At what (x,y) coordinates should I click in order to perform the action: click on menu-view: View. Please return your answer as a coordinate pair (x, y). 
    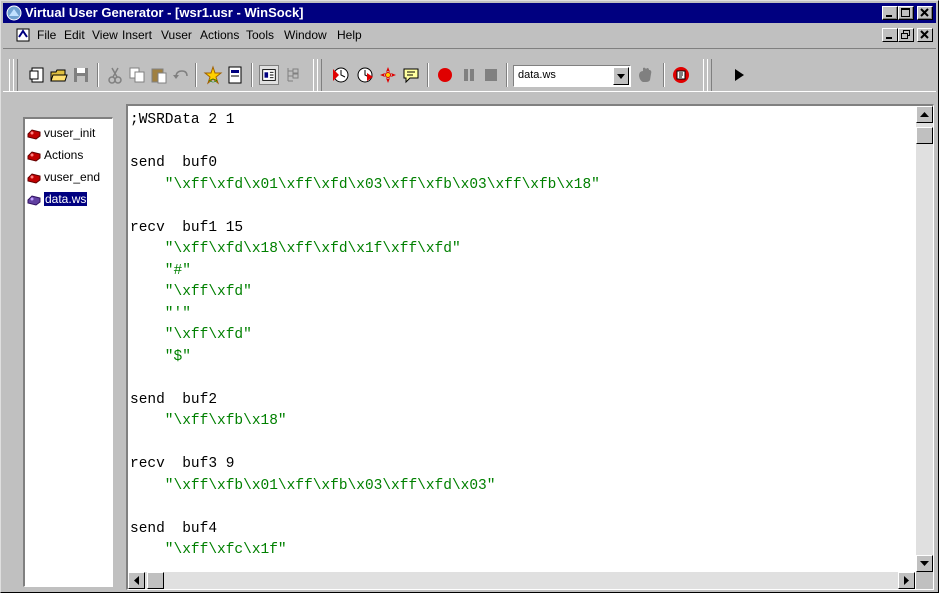
    Looking at the image, I should click on (105, 35).